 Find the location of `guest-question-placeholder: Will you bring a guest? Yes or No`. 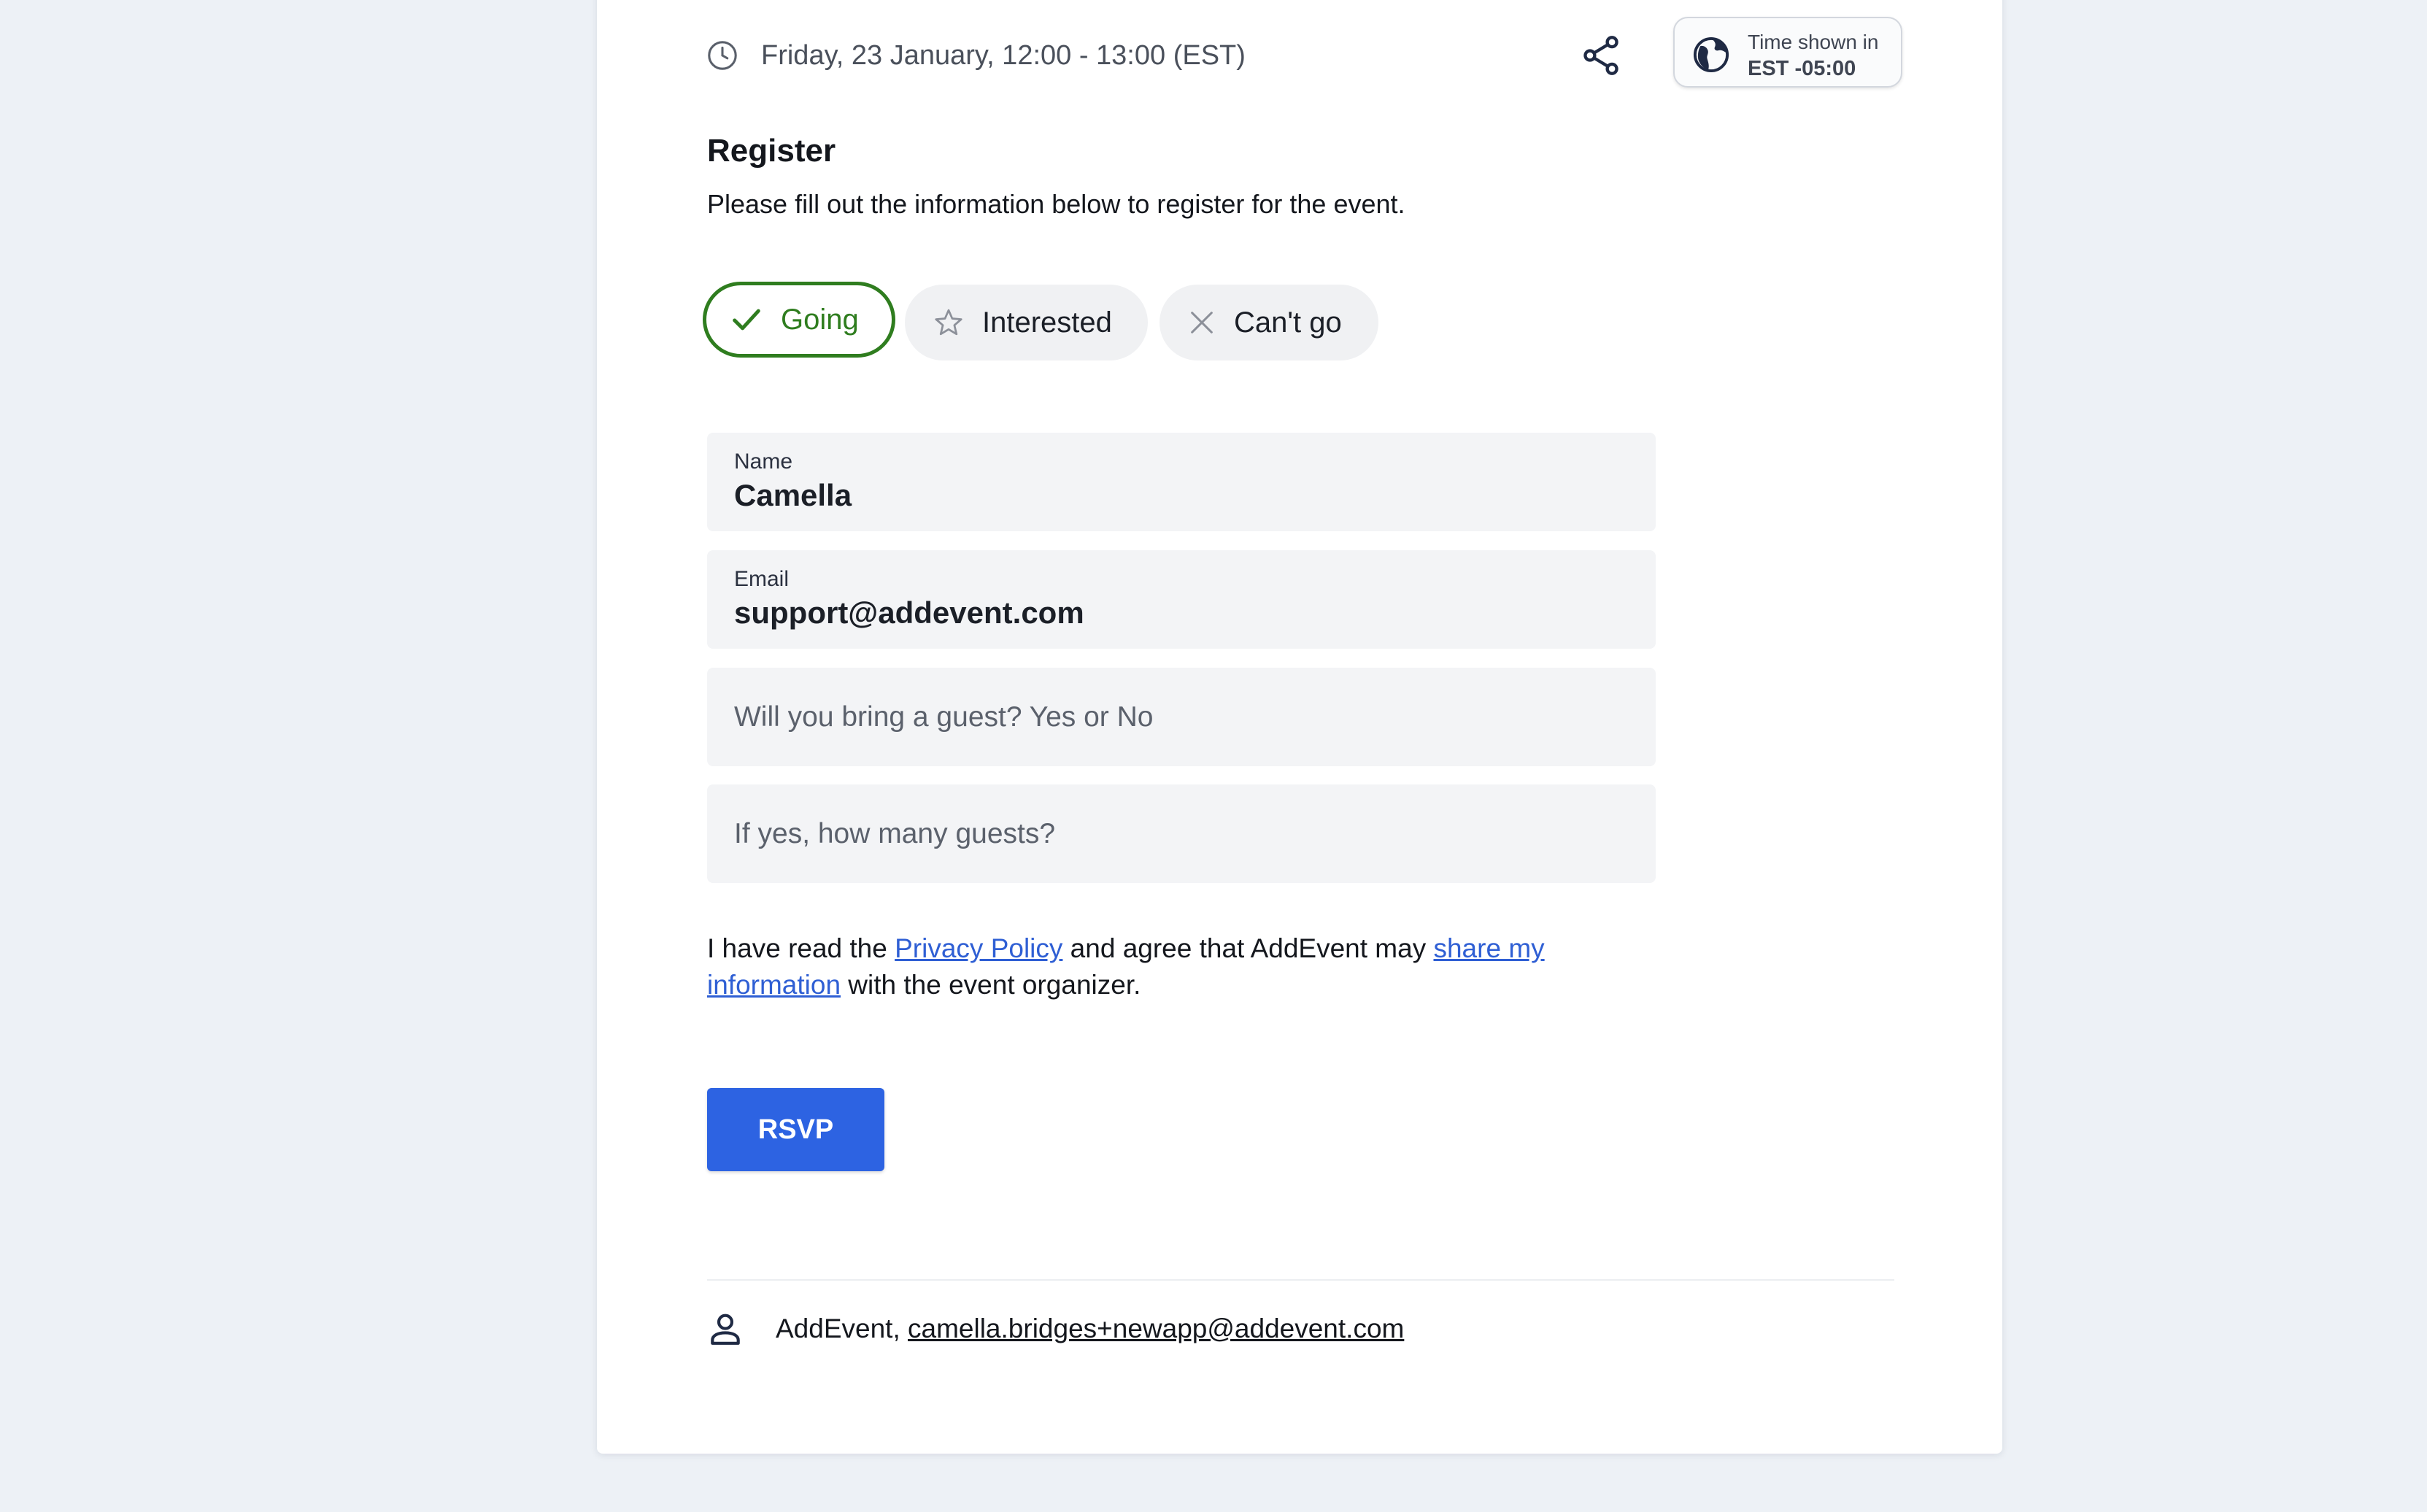

guest-question-placeholder: Will you bring a guest? Yes or No is located at coordinates (944, 717).